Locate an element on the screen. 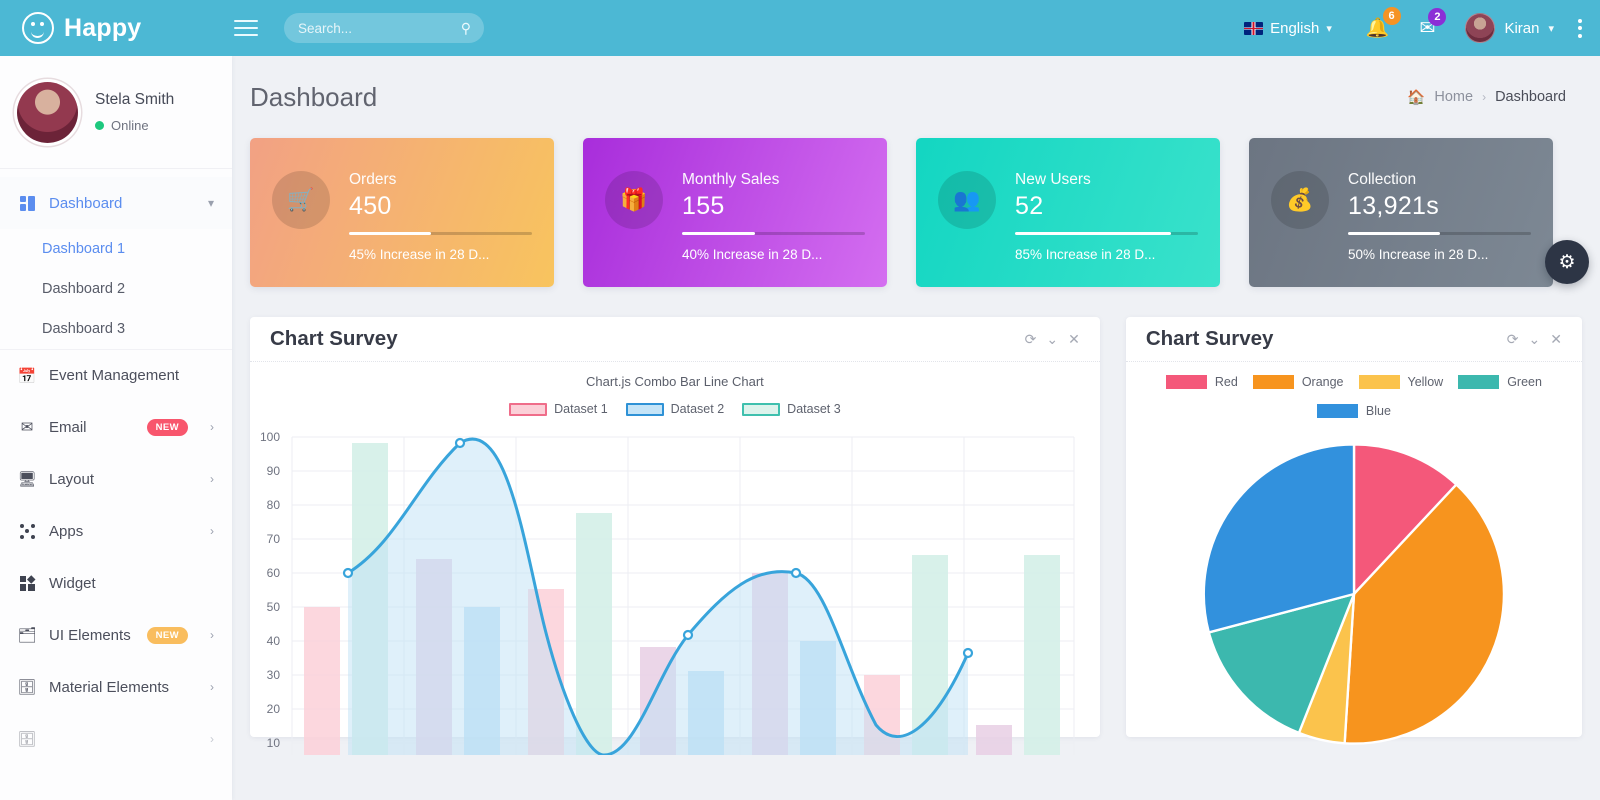  panel-actions: ⟳ ⌄ ✕ is located at coordinates (1534, 339).